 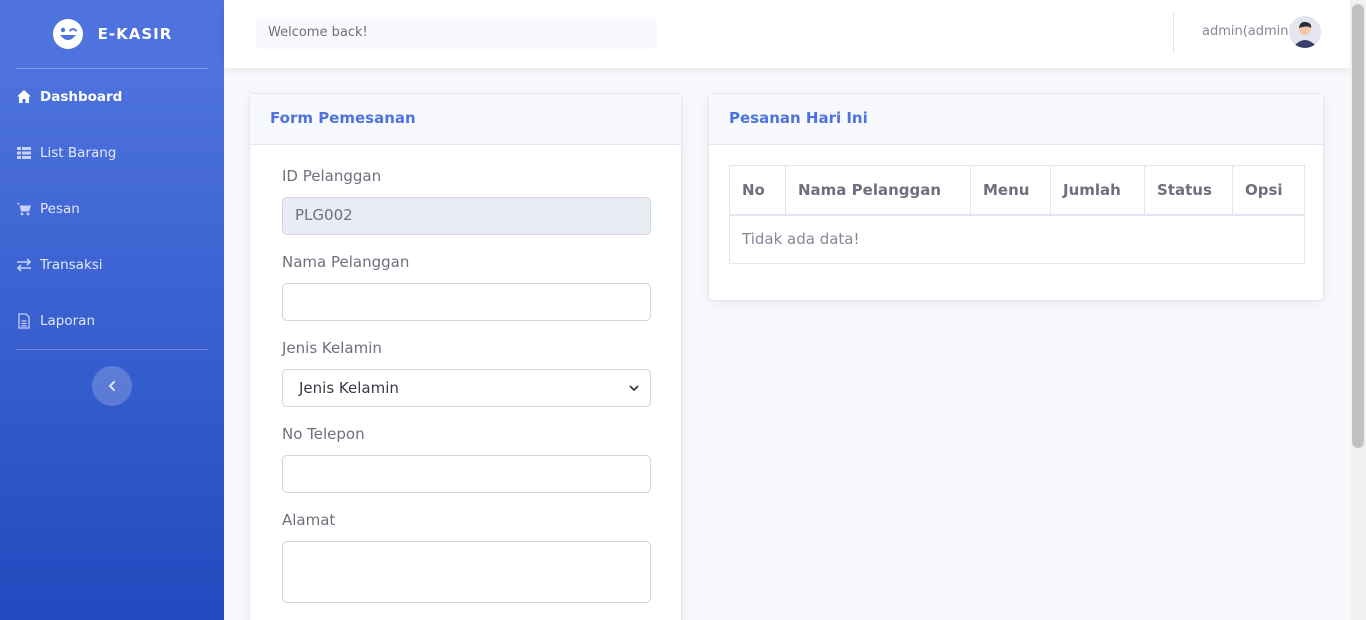 I want to click on sidebar-brand: E-KASIR, so click(x=112, y=34).